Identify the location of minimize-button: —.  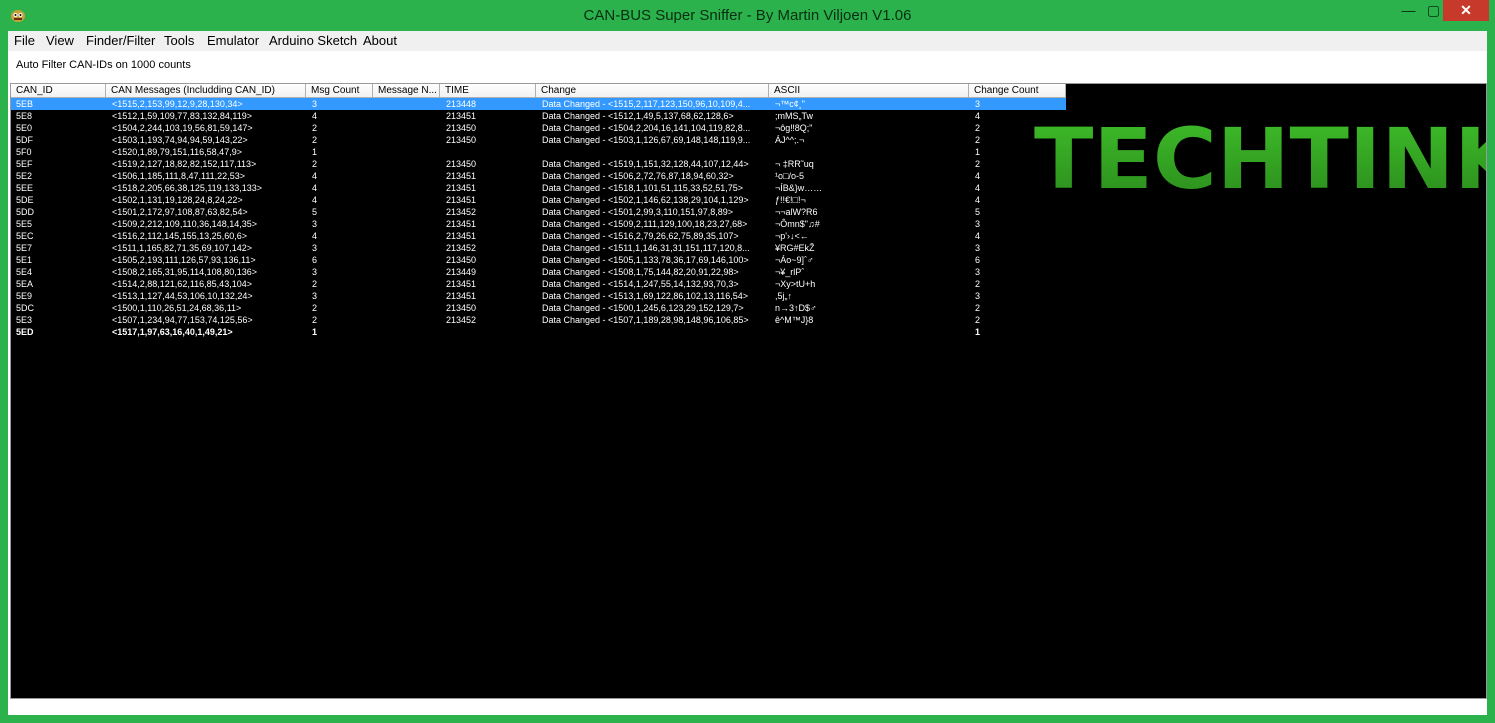
(1408, 10).